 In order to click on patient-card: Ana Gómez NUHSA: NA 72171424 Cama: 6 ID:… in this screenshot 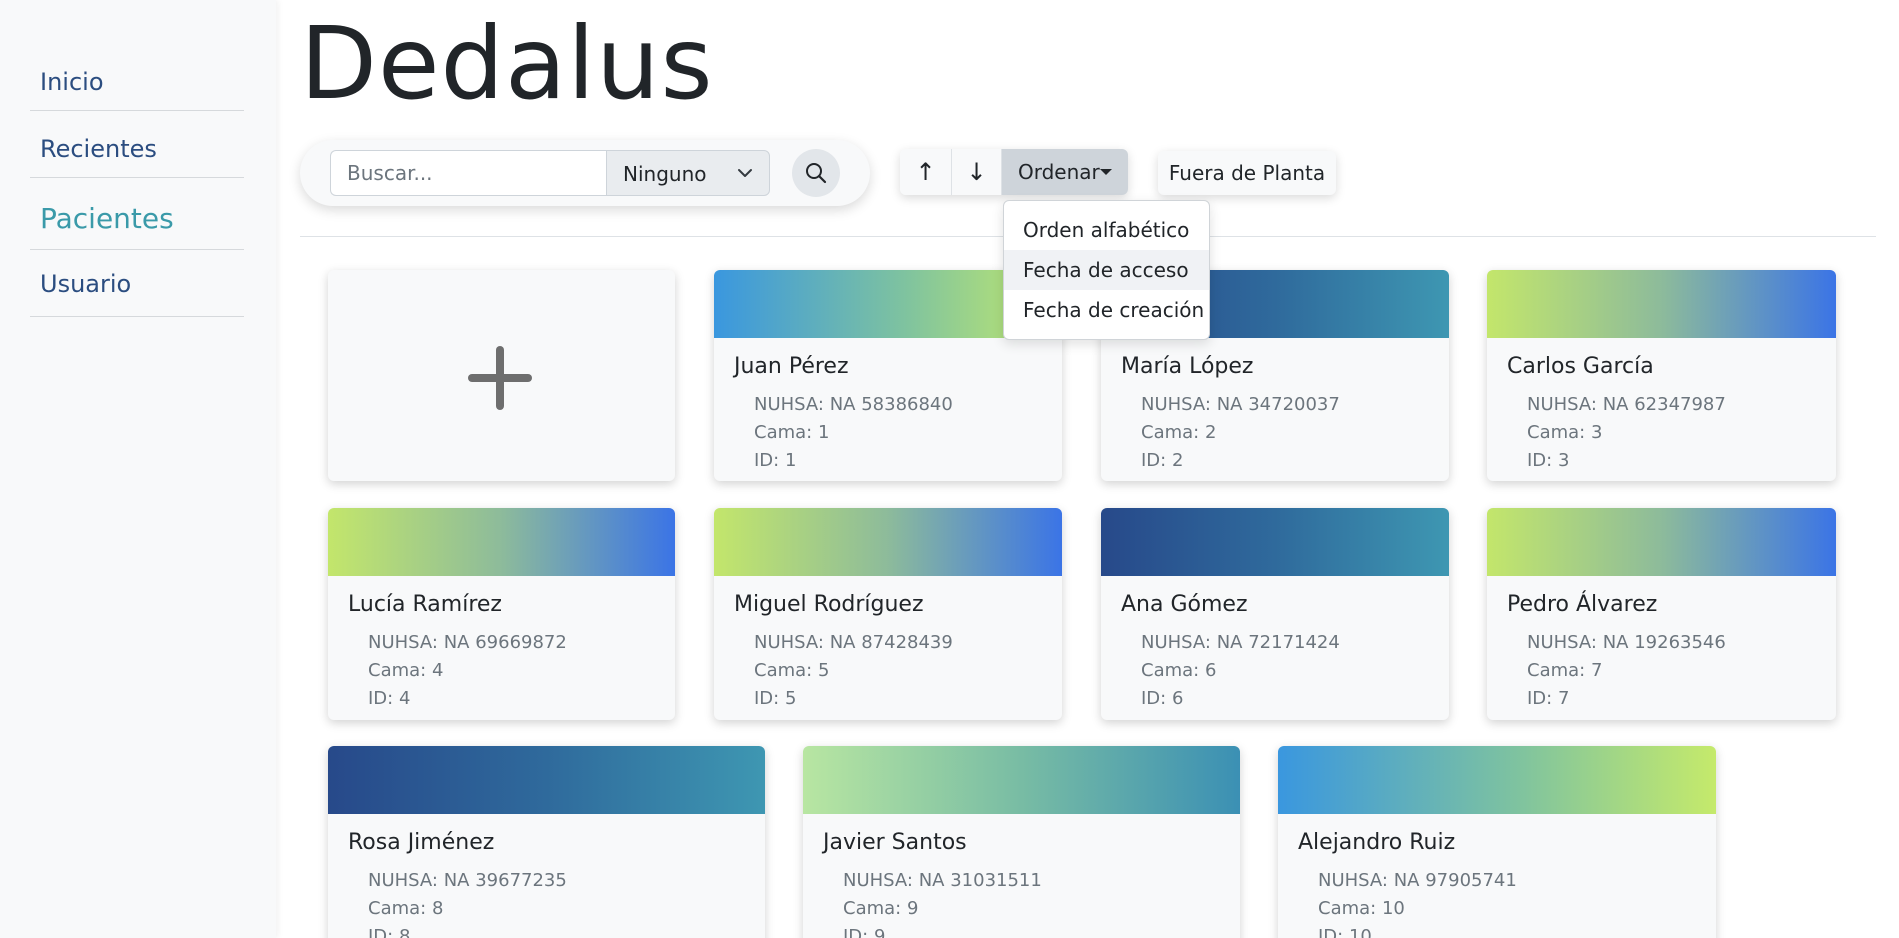, I will do `click(1275, 614)`.